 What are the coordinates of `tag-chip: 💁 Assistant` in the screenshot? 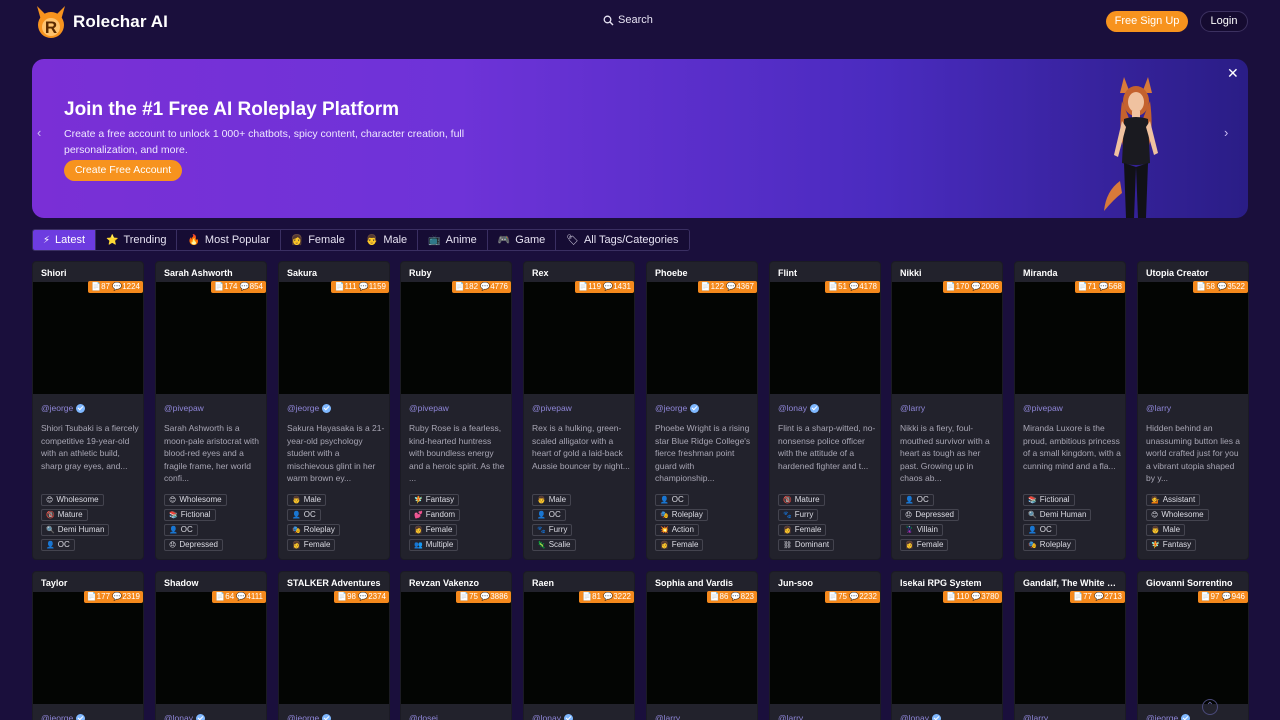 It's located at (1173, 500).